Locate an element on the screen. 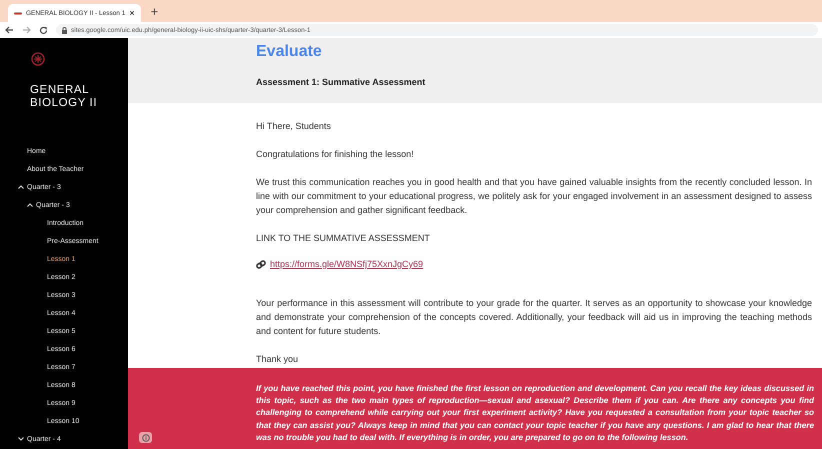  section-title: Evaluate is located at coordinates (289, 52).